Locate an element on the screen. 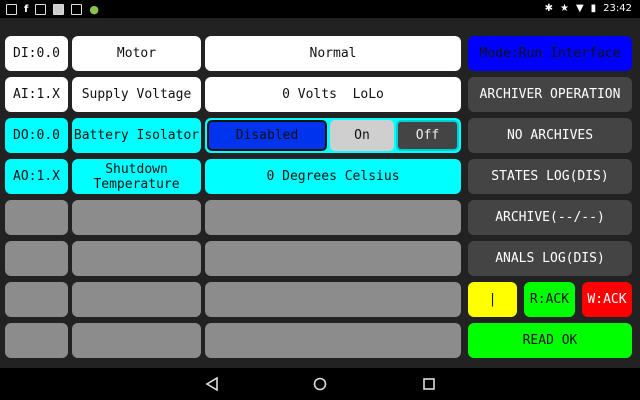 Image resolution: width=640 pixels, height=400 pixels. notification-icons: f ● is located at coordinates (52, 9).